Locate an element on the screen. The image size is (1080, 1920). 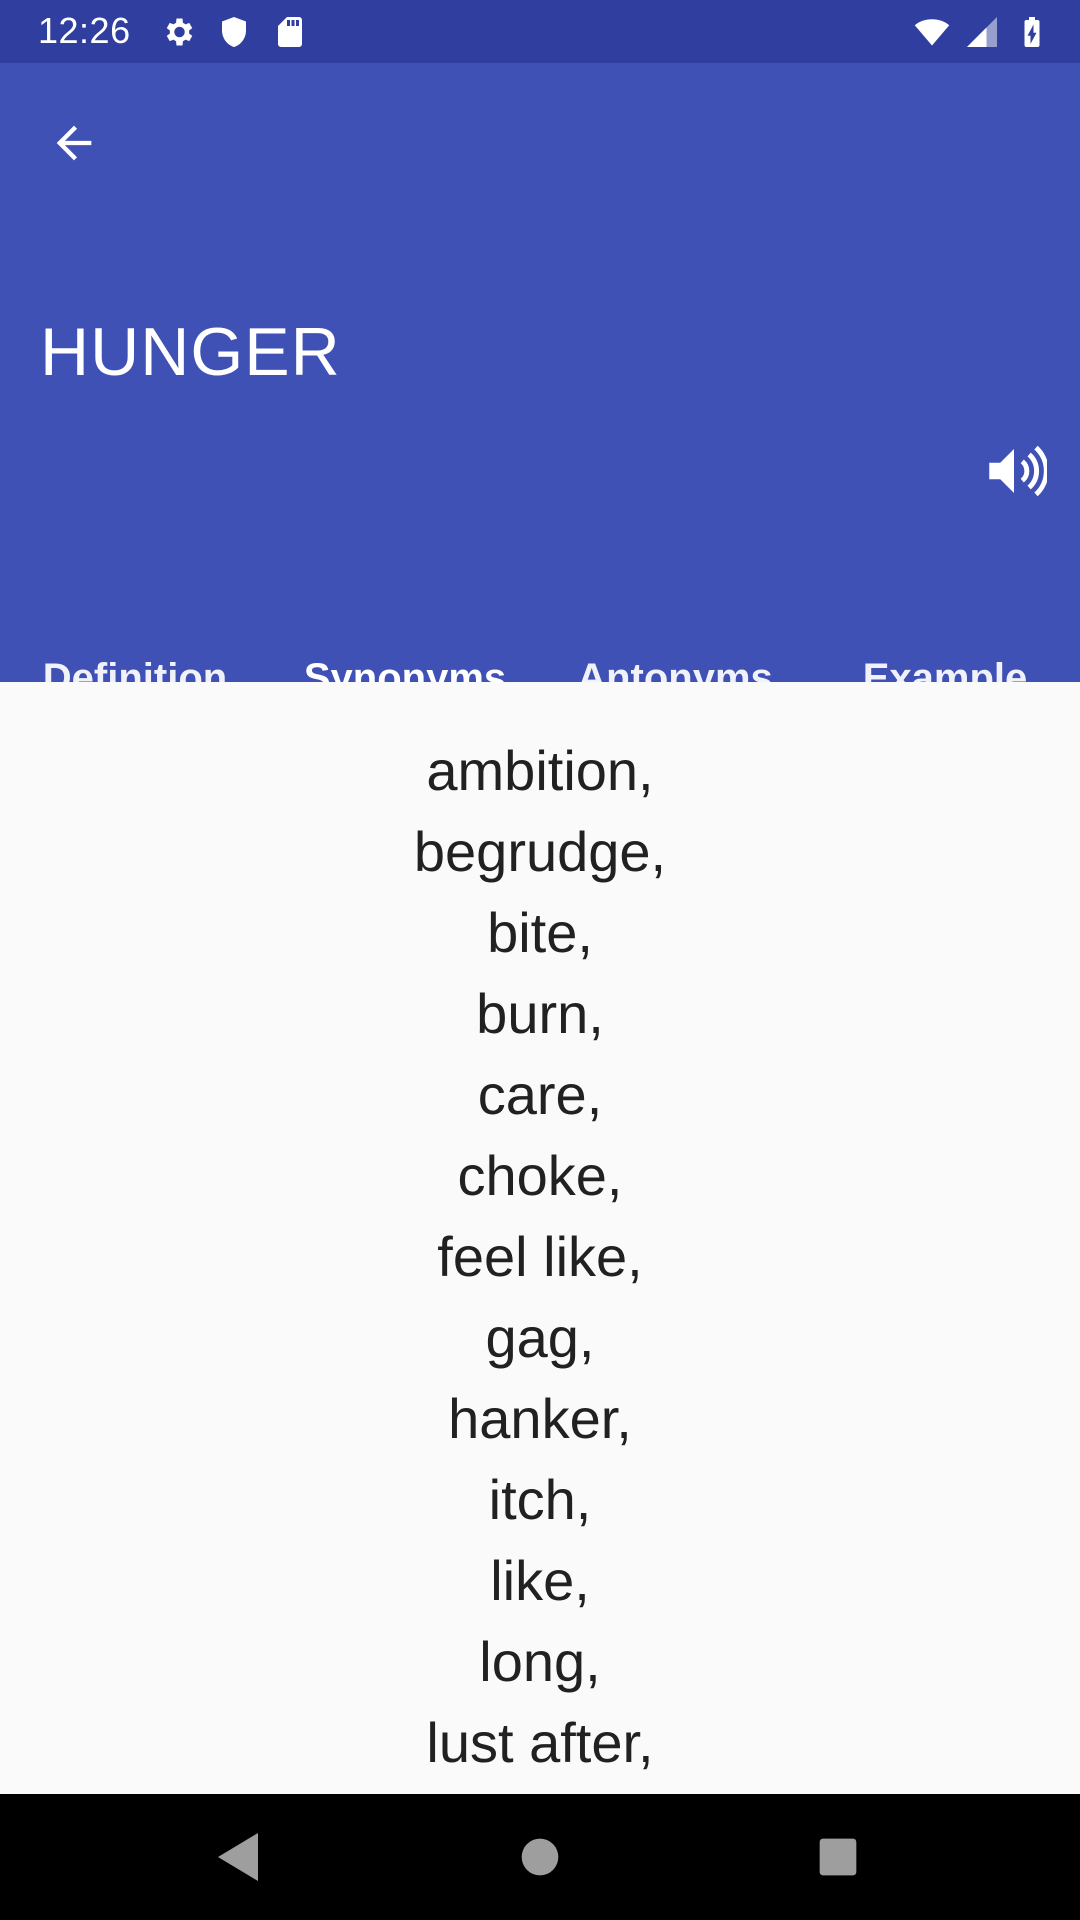
battery-charging-icon is located at coordinates (1032, 32).